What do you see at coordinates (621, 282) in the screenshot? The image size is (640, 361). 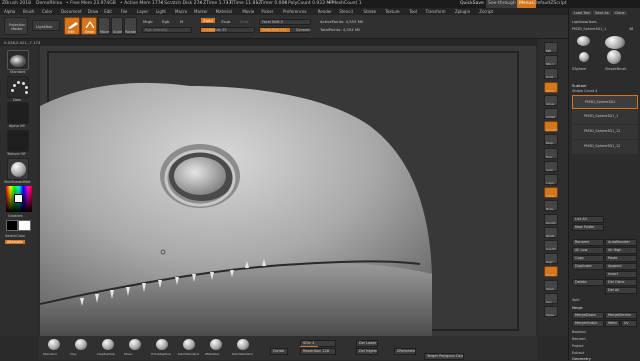 I see `del-other-button: Del Other` at bounding box center [621, 282].